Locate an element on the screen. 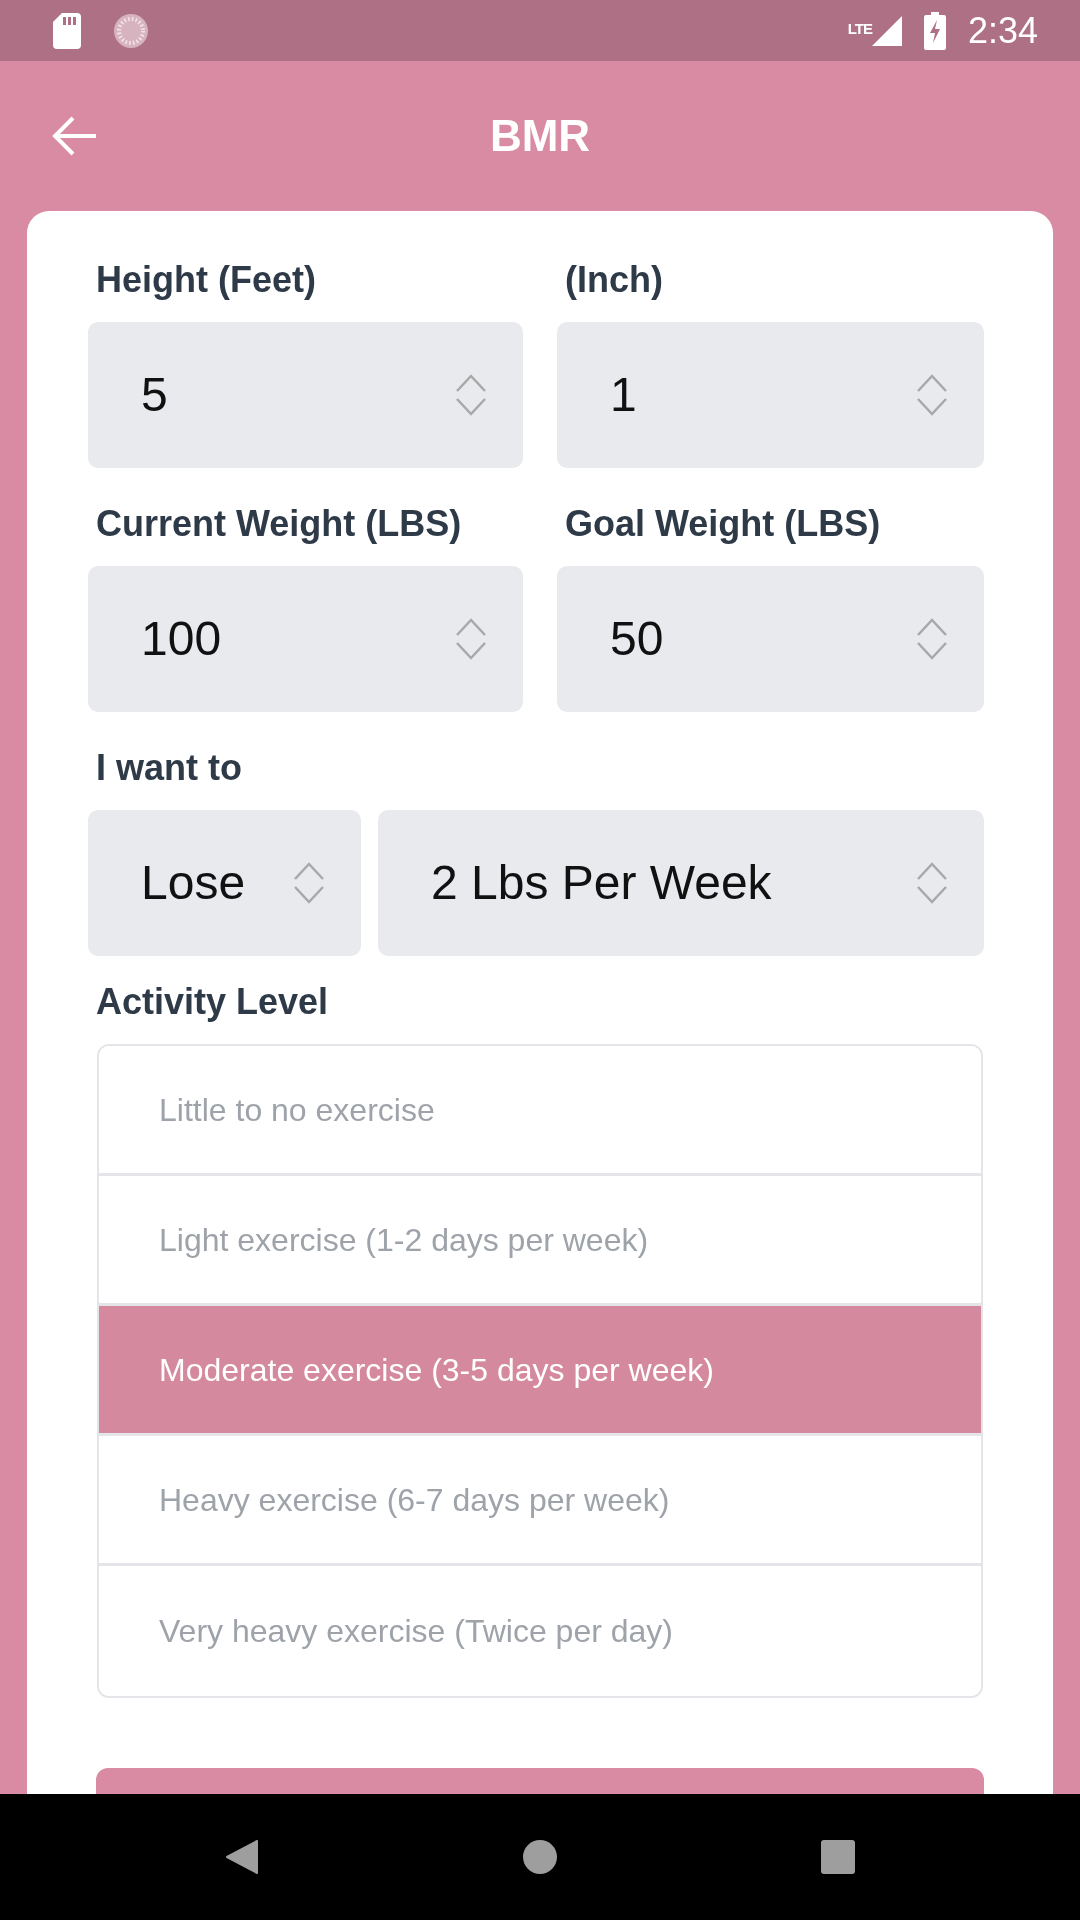 The image size is (1080, 1920). select-field: Lose is located at coordinates (224, 883).